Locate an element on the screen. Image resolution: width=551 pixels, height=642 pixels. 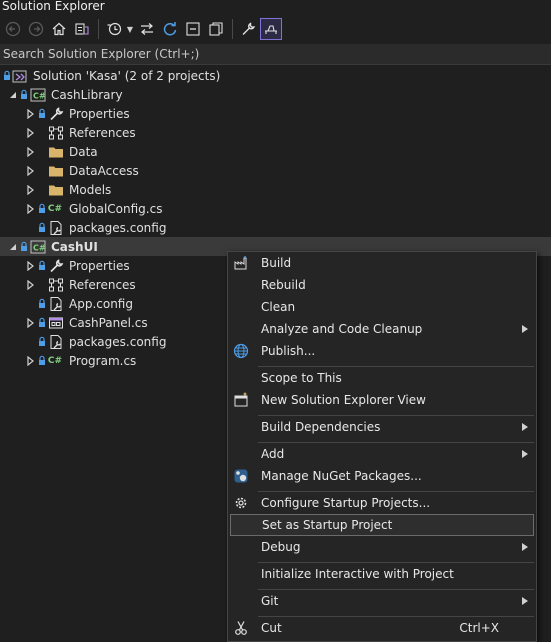
menu-item-label: Add is located at coordinates (273, 454).